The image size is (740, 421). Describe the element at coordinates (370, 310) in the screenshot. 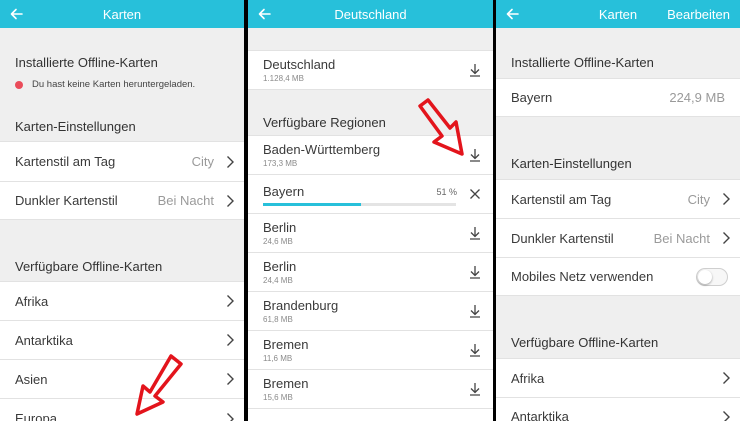

I see `region-row: Brandenburg 61,8 MB` at that location.